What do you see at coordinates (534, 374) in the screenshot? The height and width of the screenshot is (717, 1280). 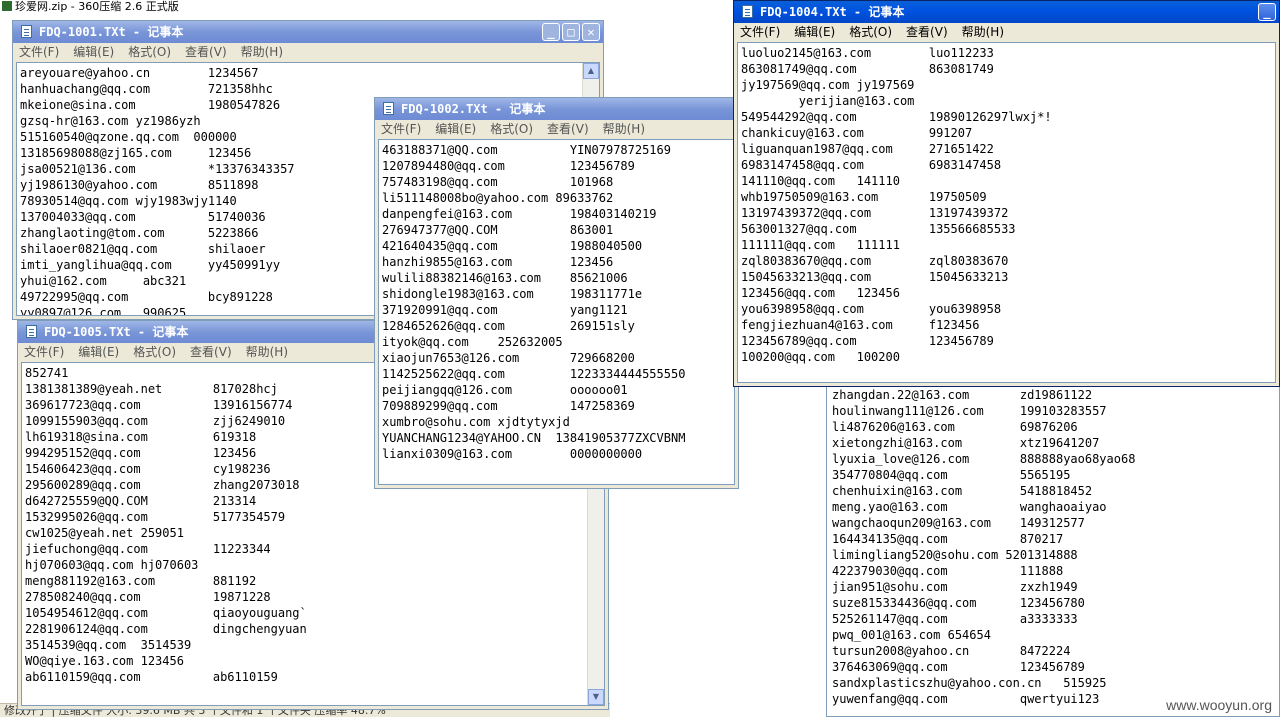 I see `text-line: 1142525622@qq.com 1223334444555550` at bounding box center [534, 374].